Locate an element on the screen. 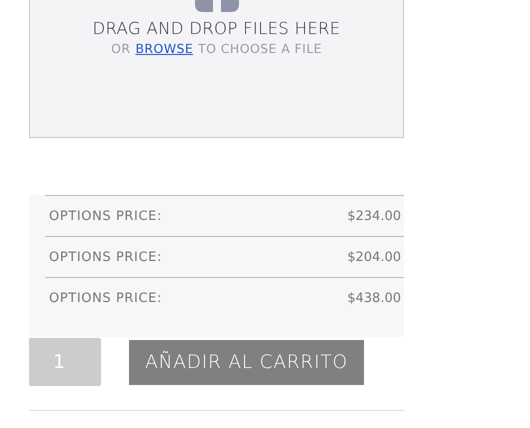  add-to-cart-button: AÑADIR AL CARRITO is located at coordinates (246, 362).